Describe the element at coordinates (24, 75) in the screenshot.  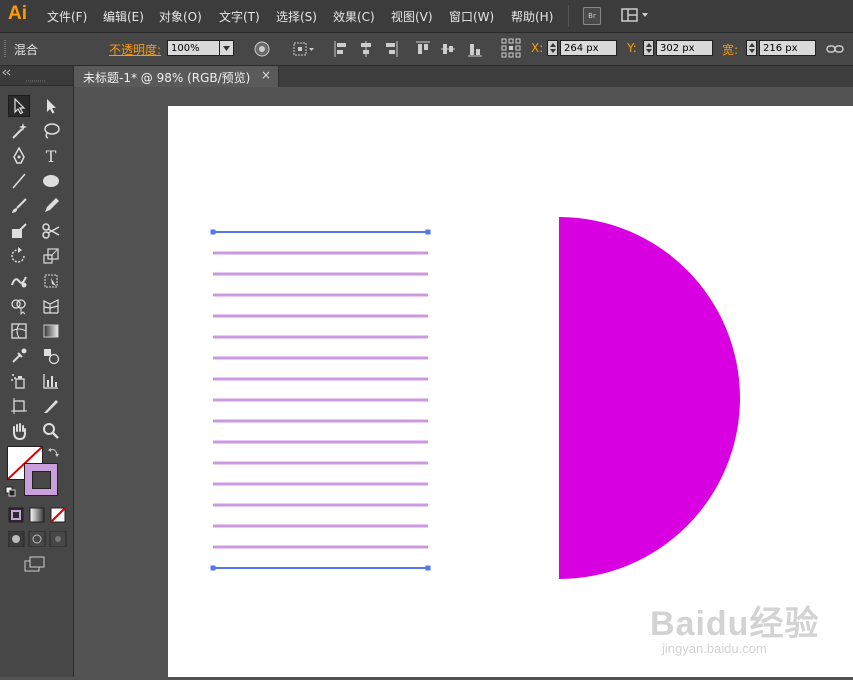
I see `collapse-arrows-icon` at that location.